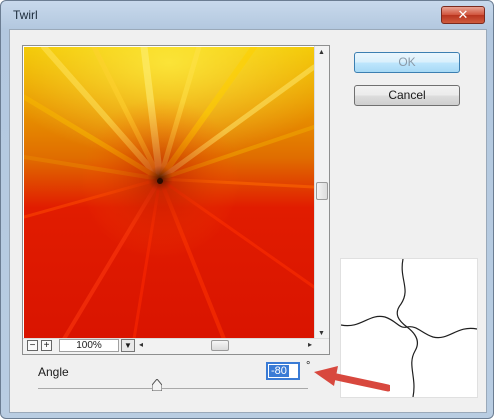  Describe the element at coordinates (141, 344) in the screenshot. I see `scroll-left-icon: ◂` at that location.